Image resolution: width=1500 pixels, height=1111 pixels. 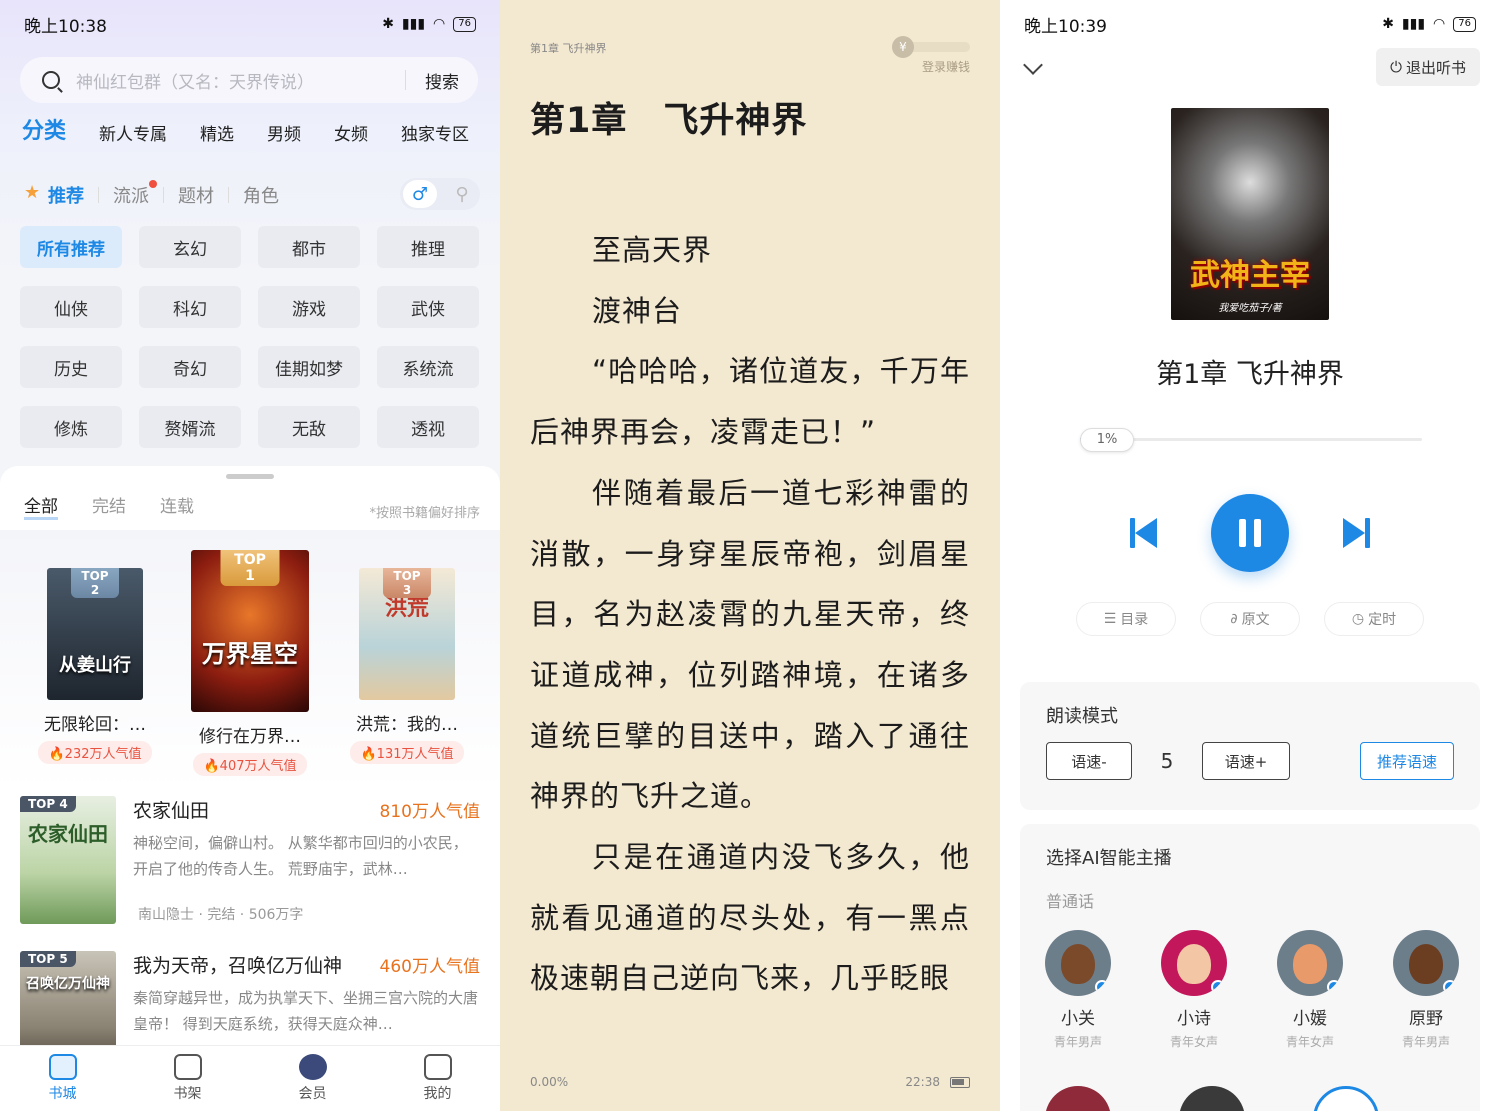 I want to click on profile-icon, so click(x=437, y=1067).